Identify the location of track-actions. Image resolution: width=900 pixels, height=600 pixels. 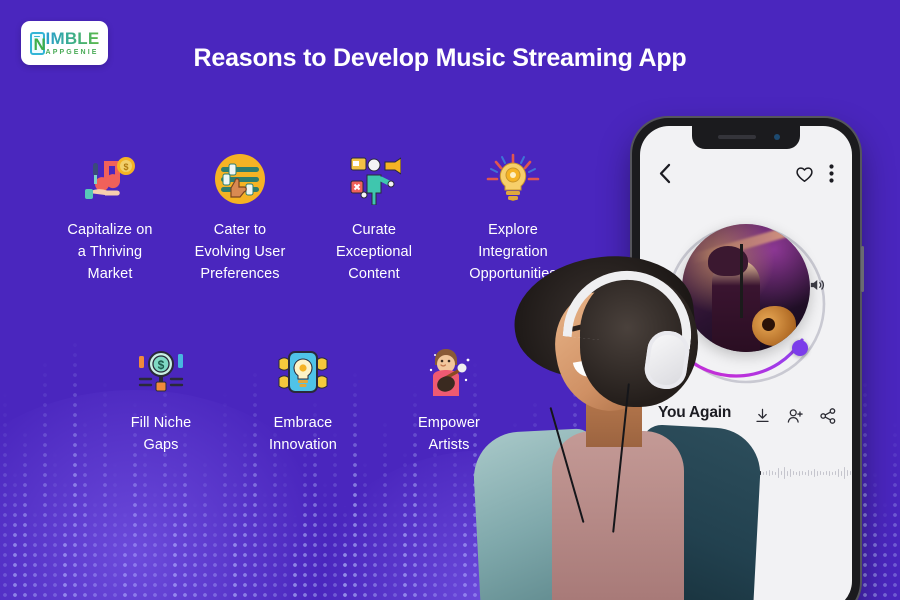
(795, 418).